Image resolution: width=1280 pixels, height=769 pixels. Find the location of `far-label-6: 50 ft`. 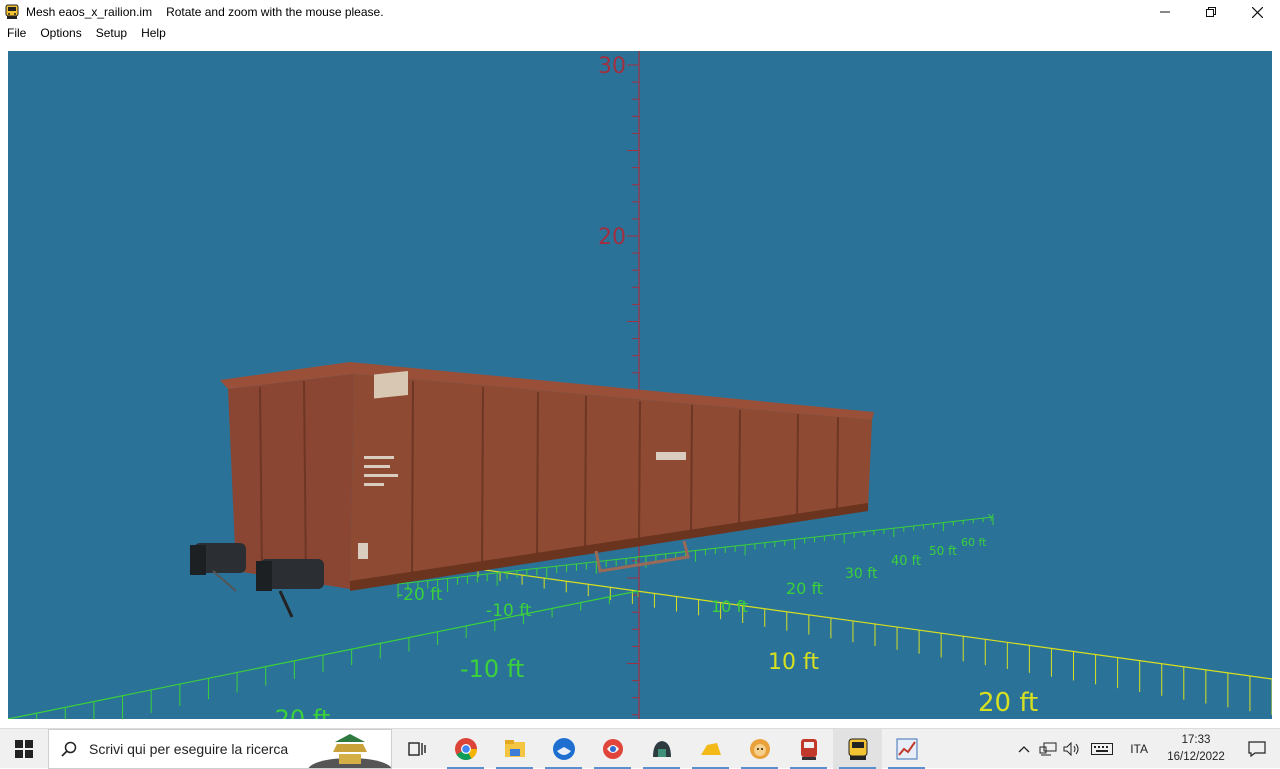

far-label-6: 50 ft is located at coordinates (943, 551).